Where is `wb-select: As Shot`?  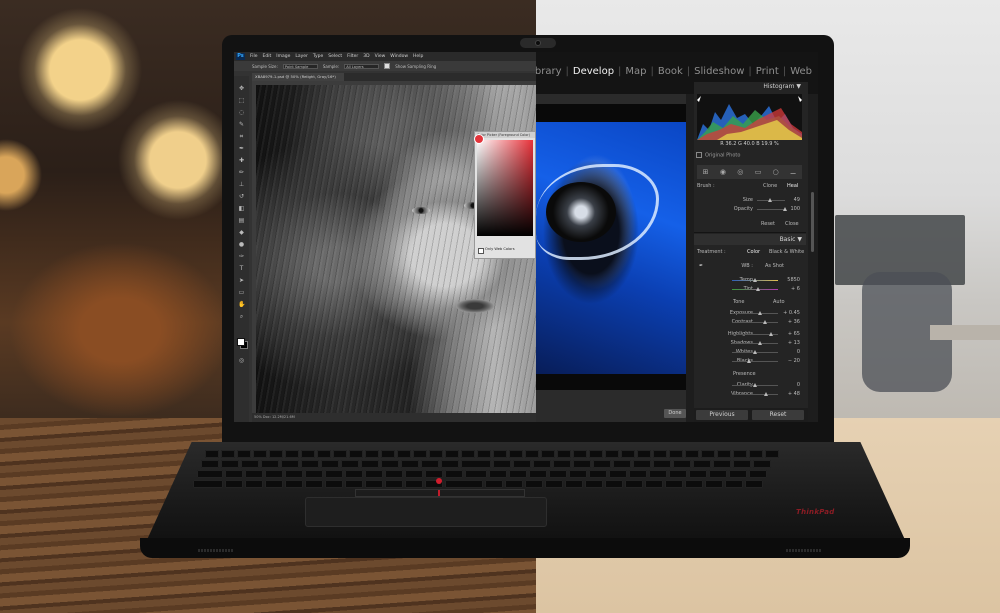 wb-select: As Shot is located at coordinates (774, 266).